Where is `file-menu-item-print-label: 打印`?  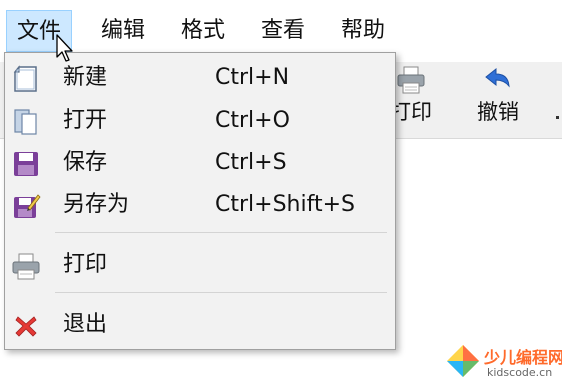 file-menu-item-print-label: 打印 is located at coordinates (85, 264).